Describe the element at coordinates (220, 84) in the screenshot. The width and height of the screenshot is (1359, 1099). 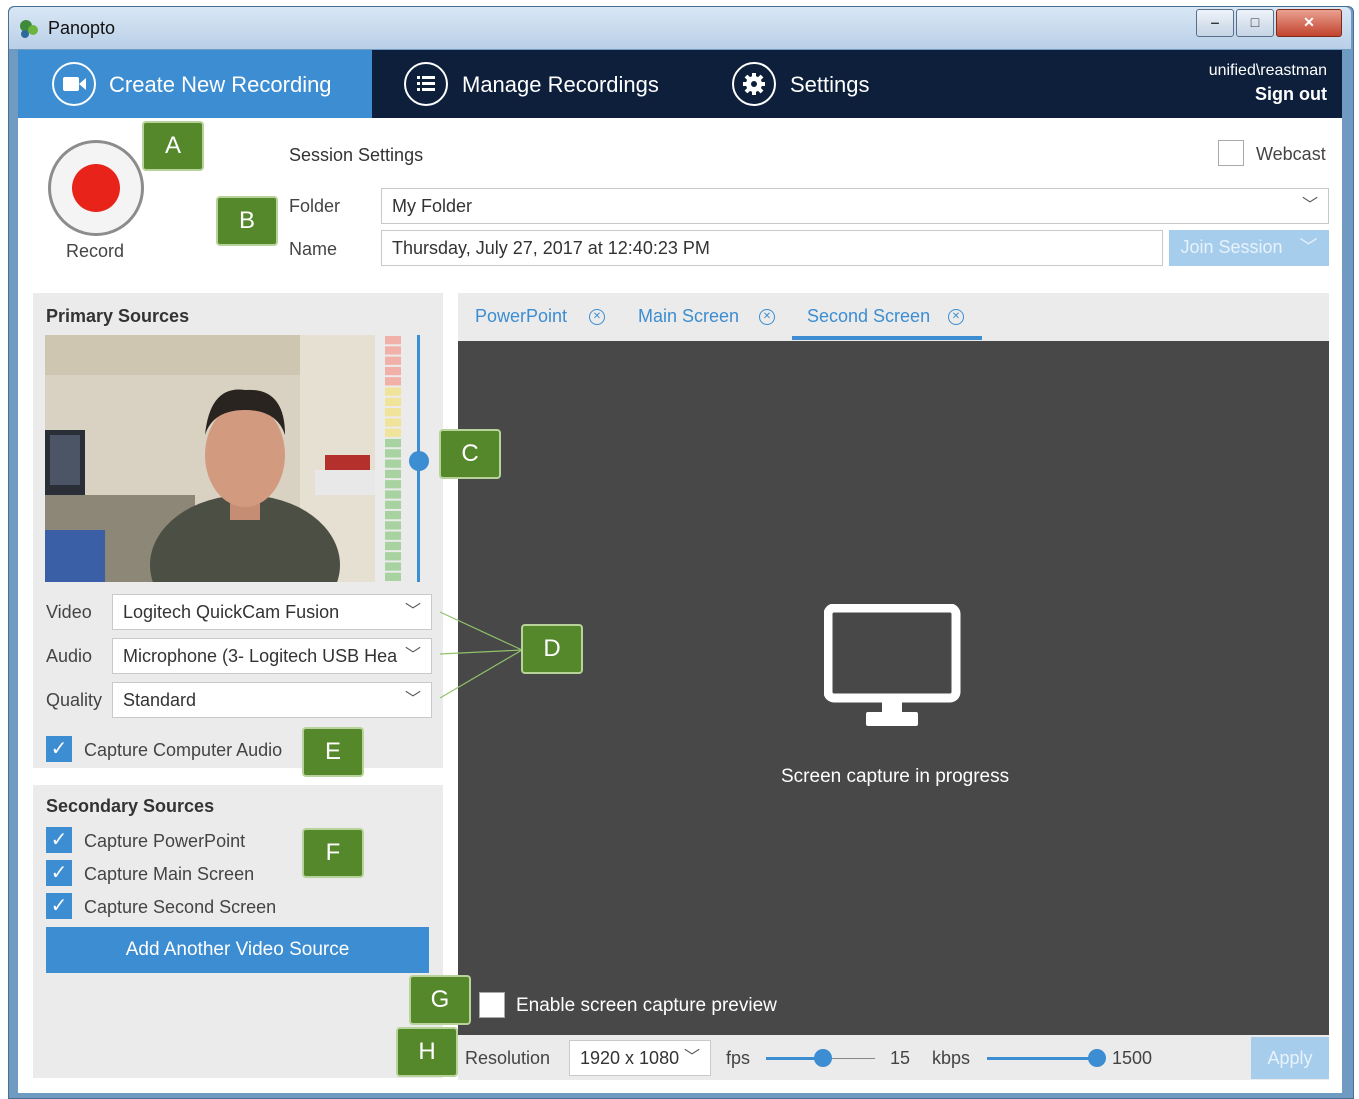
I see `create-recording-label: Create New Recording` at that location.